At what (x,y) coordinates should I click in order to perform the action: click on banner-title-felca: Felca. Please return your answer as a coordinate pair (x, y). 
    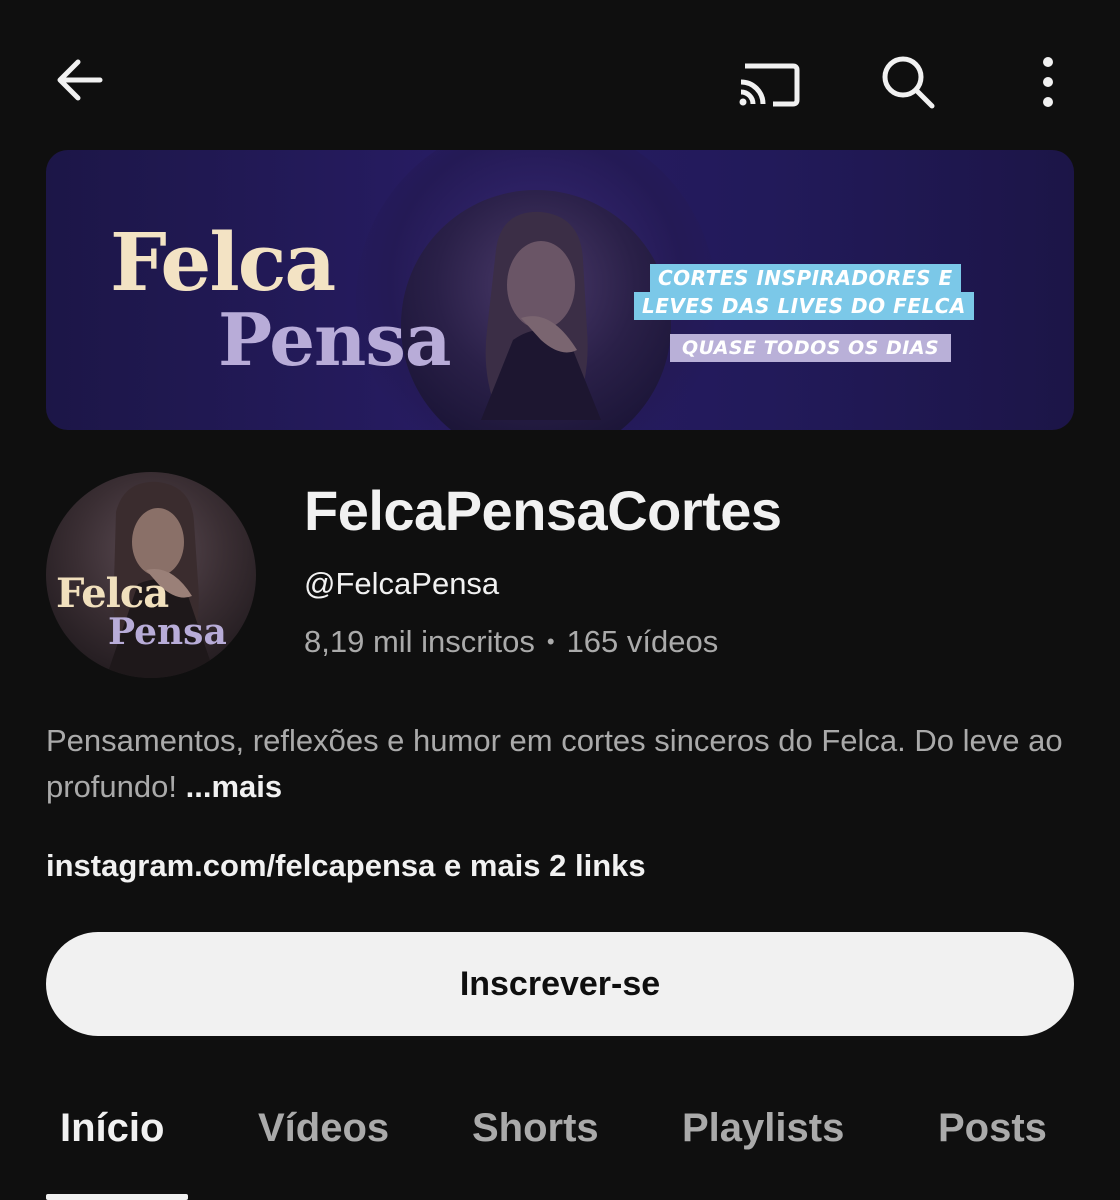
    Looking at the image, I should click on (223, 262).